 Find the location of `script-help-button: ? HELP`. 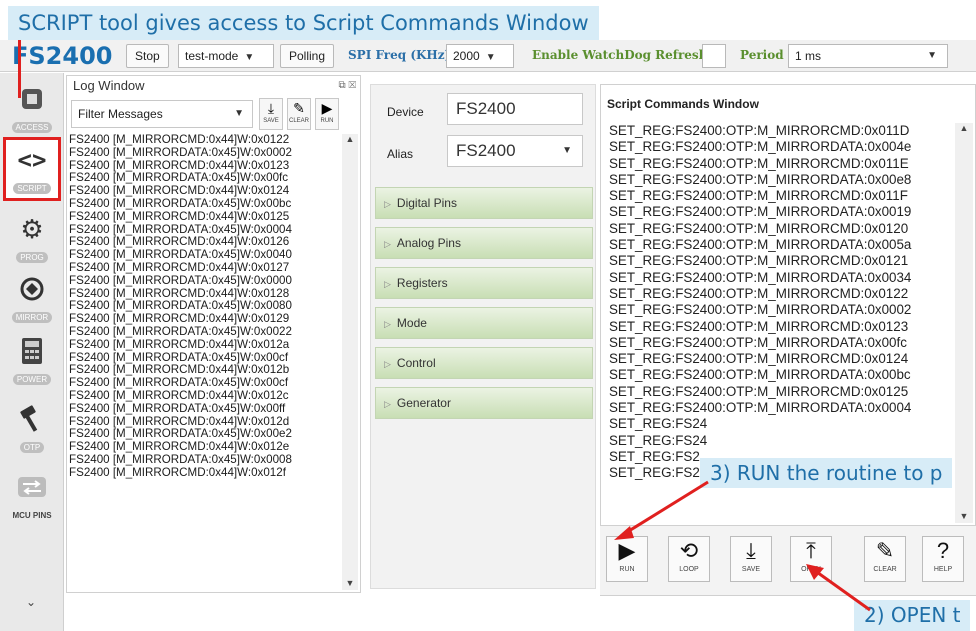

script-help-button: ? HELP is located at coordinates (943, 559).